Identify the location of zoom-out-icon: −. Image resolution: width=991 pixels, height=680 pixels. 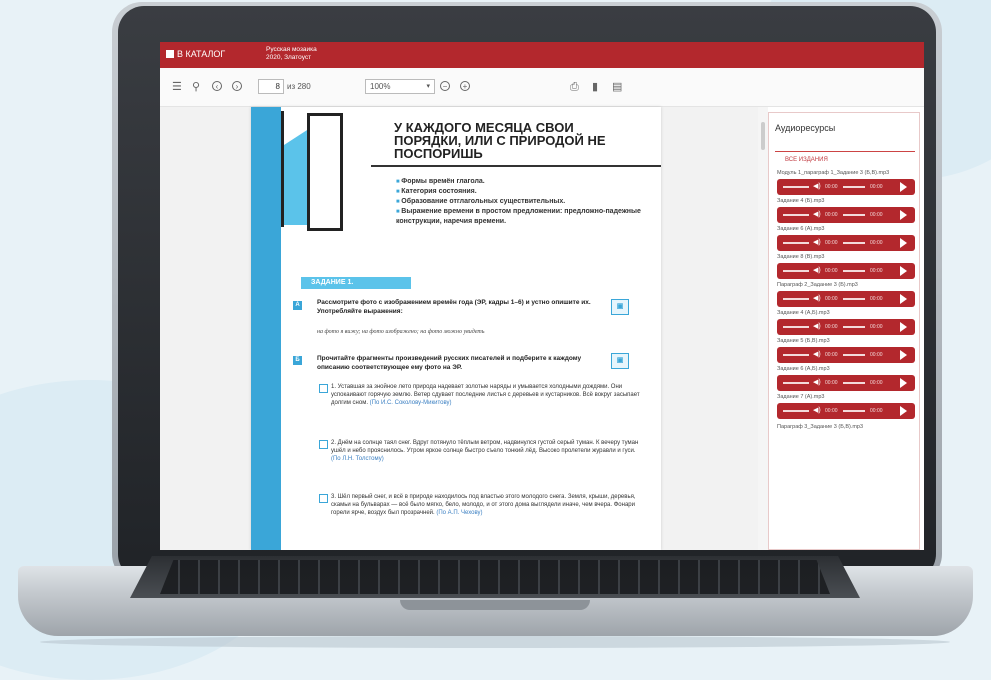
(445, 86).